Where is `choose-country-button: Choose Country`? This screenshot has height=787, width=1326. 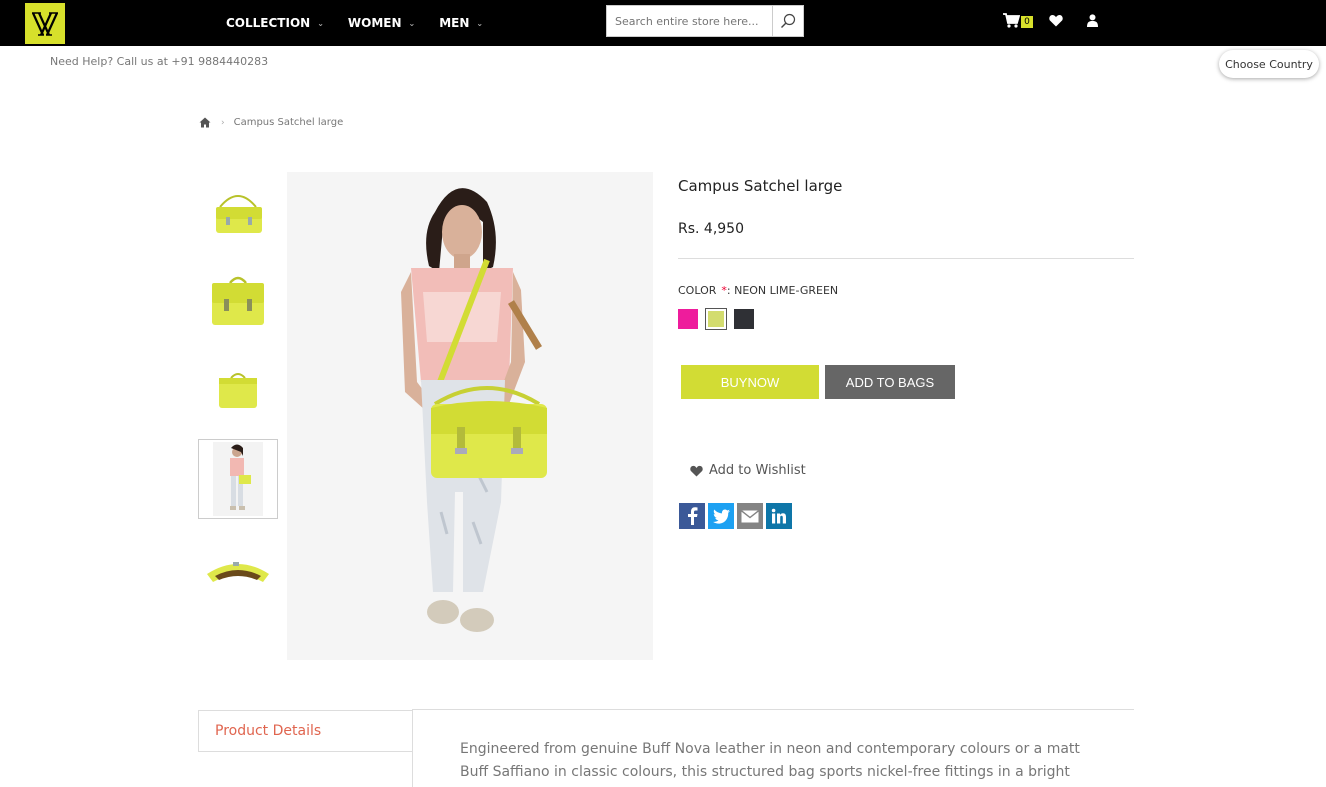 choose-country-button: Choose Country is located at coordinates (1269, 64).